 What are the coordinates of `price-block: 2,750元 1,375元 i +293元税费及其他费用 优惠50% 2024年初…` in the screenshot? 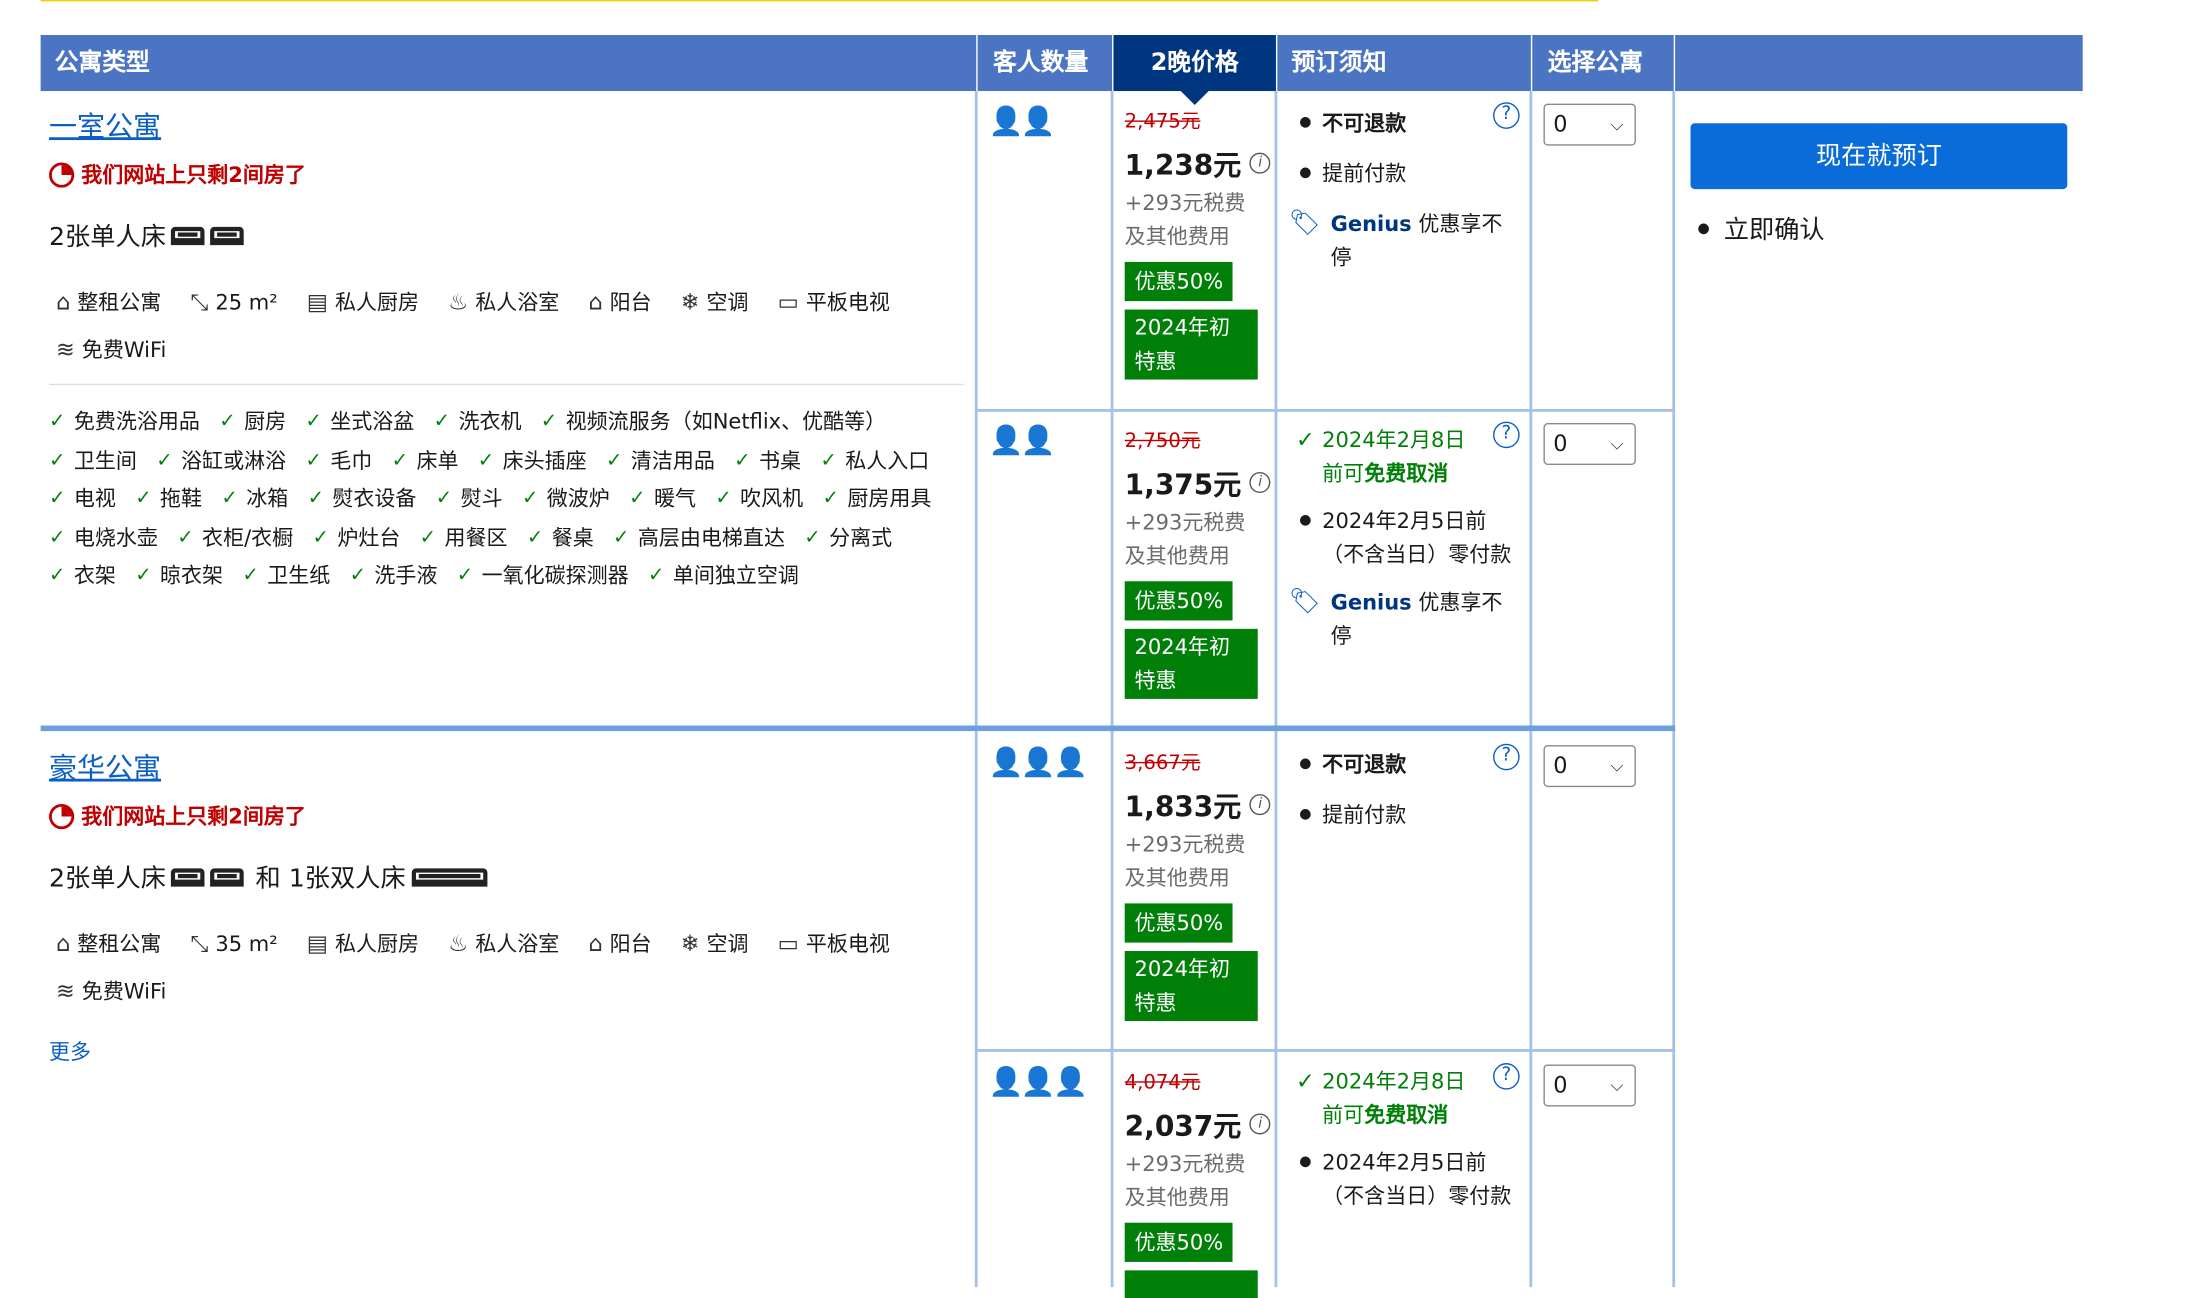 It's located at (1198, 562).